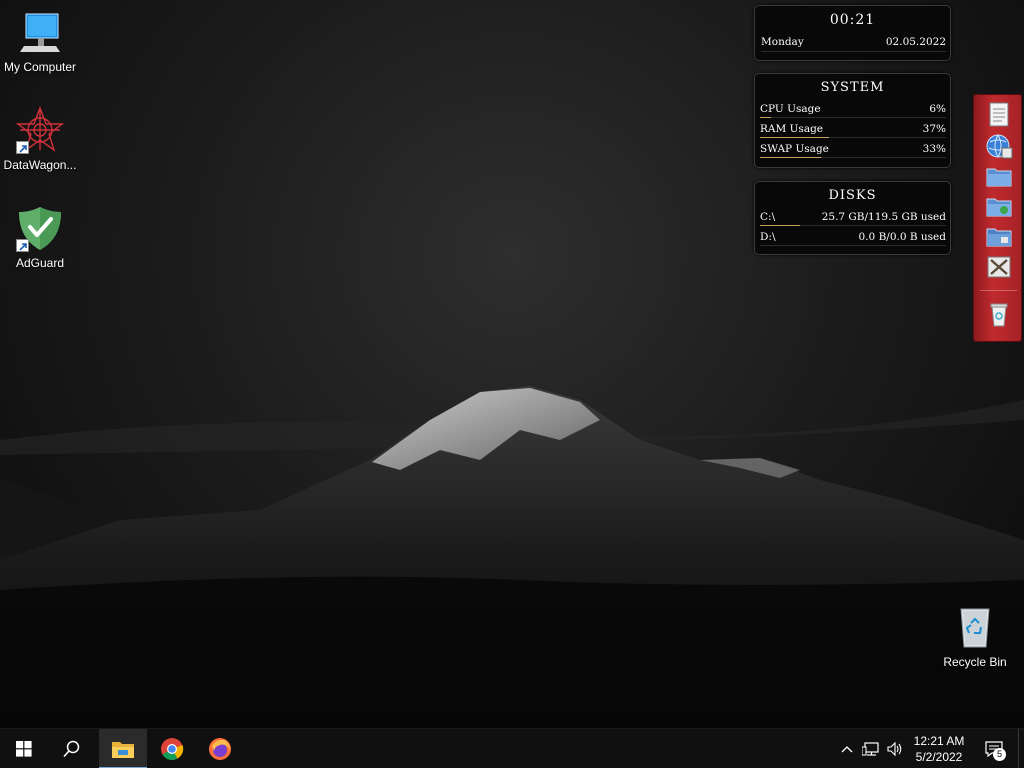  Describe the element at coordinates (999, 267) in the screenshot. I see `tools-icon` at that location.